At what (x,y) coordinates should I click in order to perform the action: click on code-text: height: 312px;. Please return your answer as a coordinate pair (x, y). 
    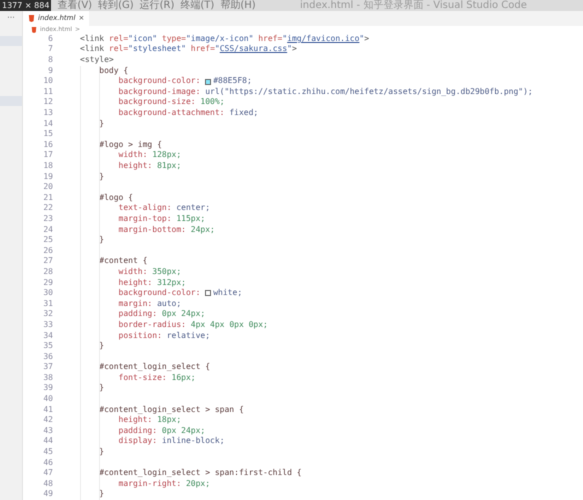
    Looking at the image, I should click on (152, 283).